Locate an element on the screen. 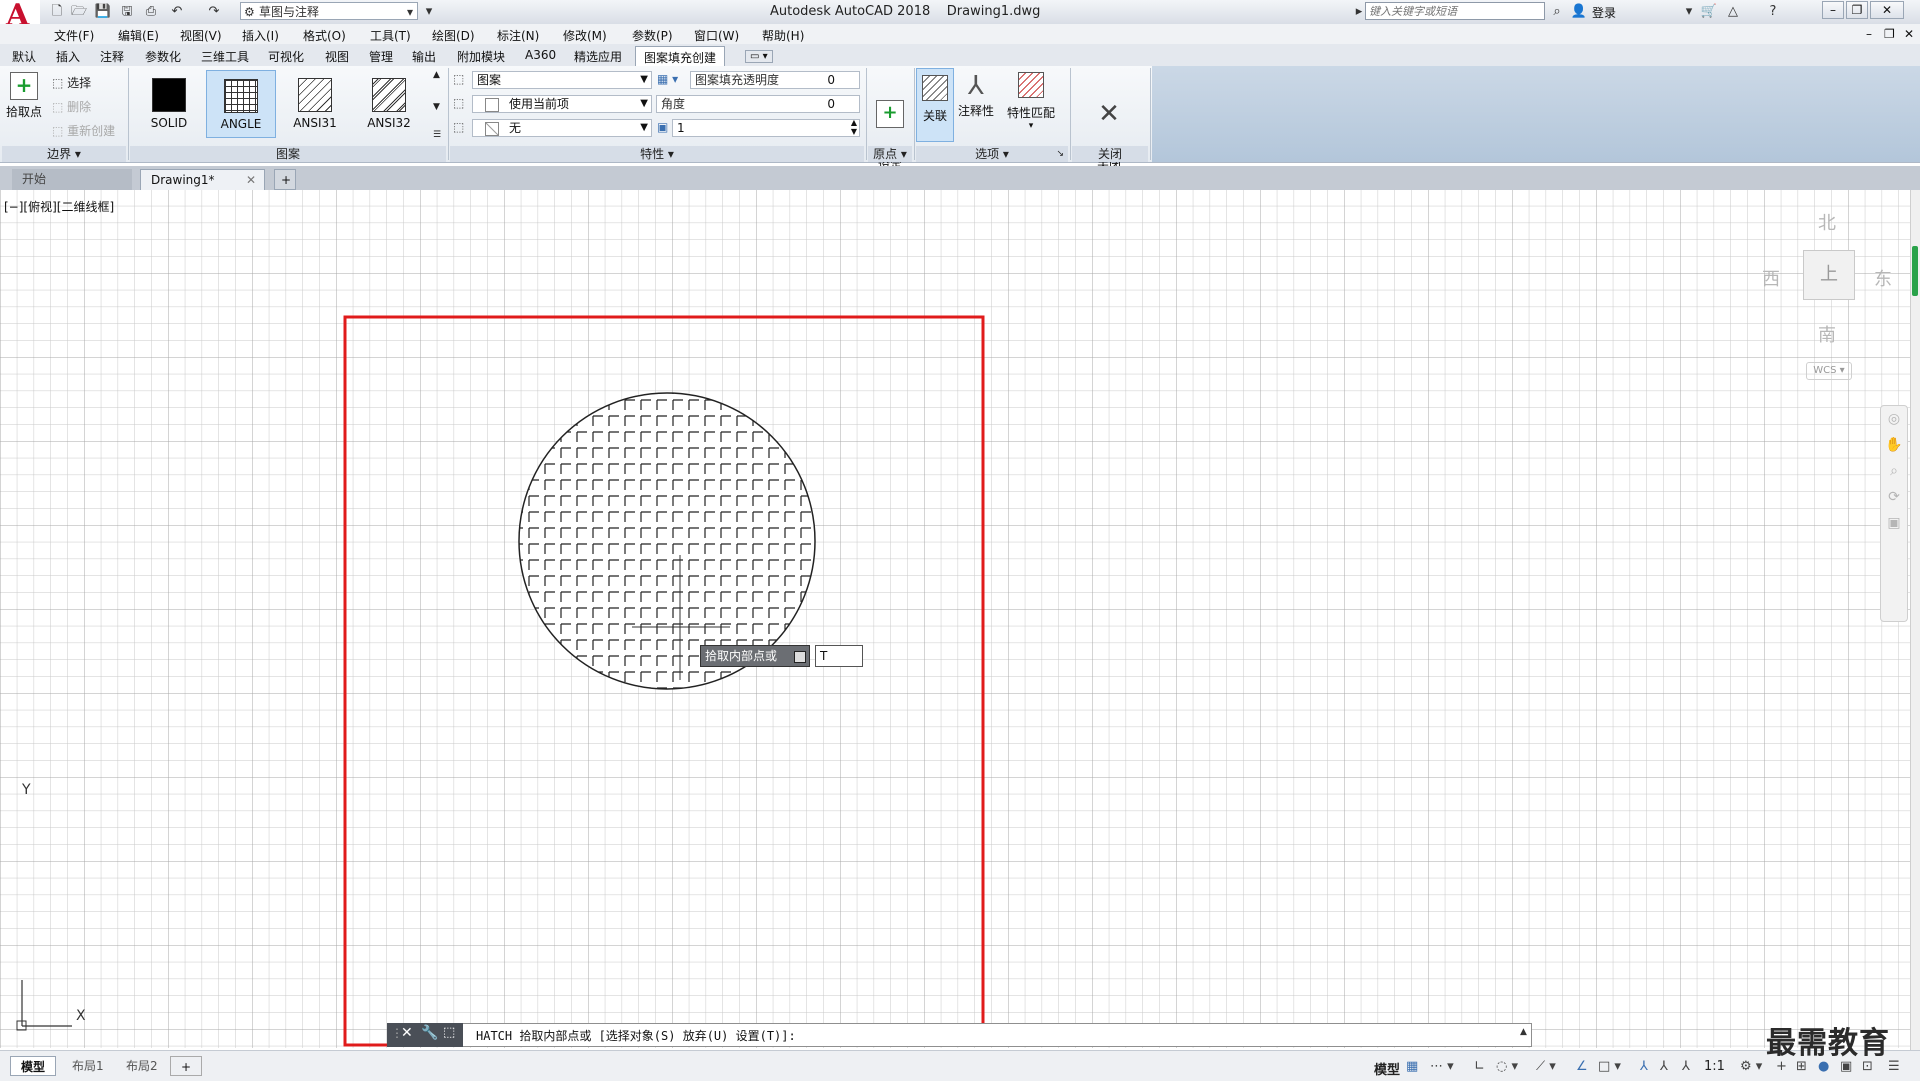  match-dropdown-icon: ▾ is located at coordinates (1031, 126).